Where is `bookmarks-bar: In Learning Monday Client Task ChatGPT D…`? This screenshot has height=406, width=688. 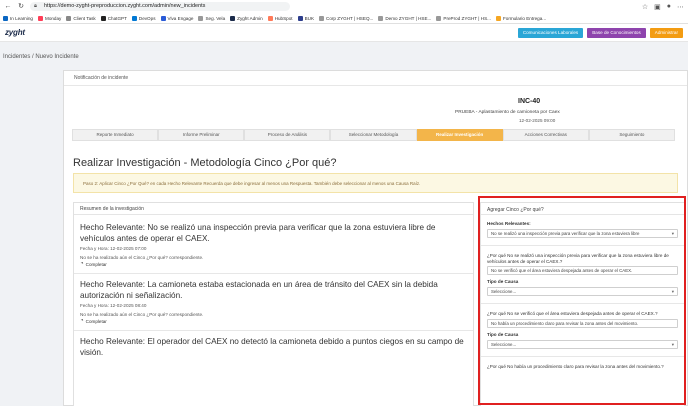
bookmarks-bar: In Learning Monday Client Task ChatGPT D… is located at coordinates (344, 18).